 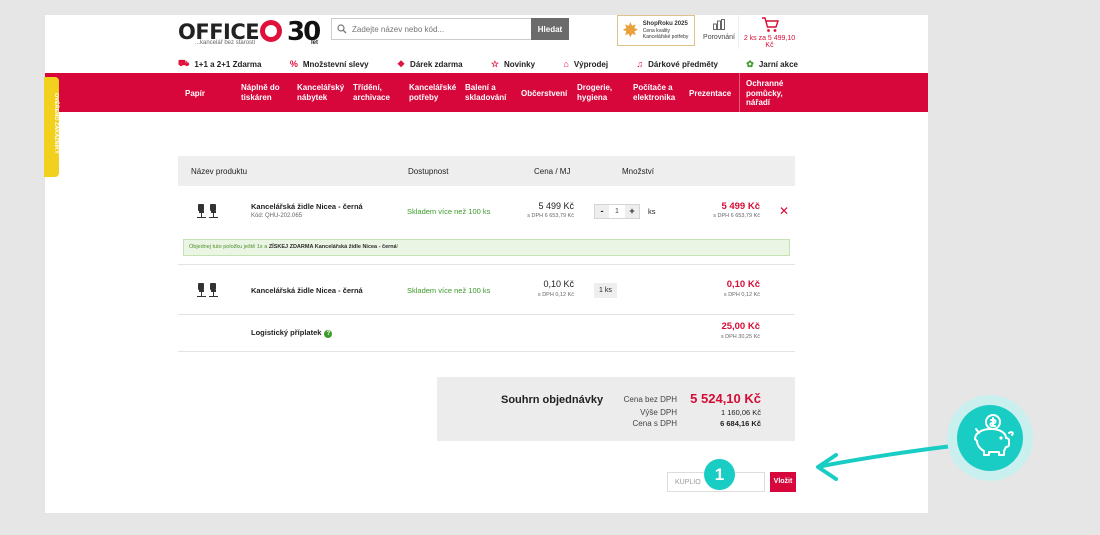 I want to click on piggy-bank-icon, so click(x=990, y=438).